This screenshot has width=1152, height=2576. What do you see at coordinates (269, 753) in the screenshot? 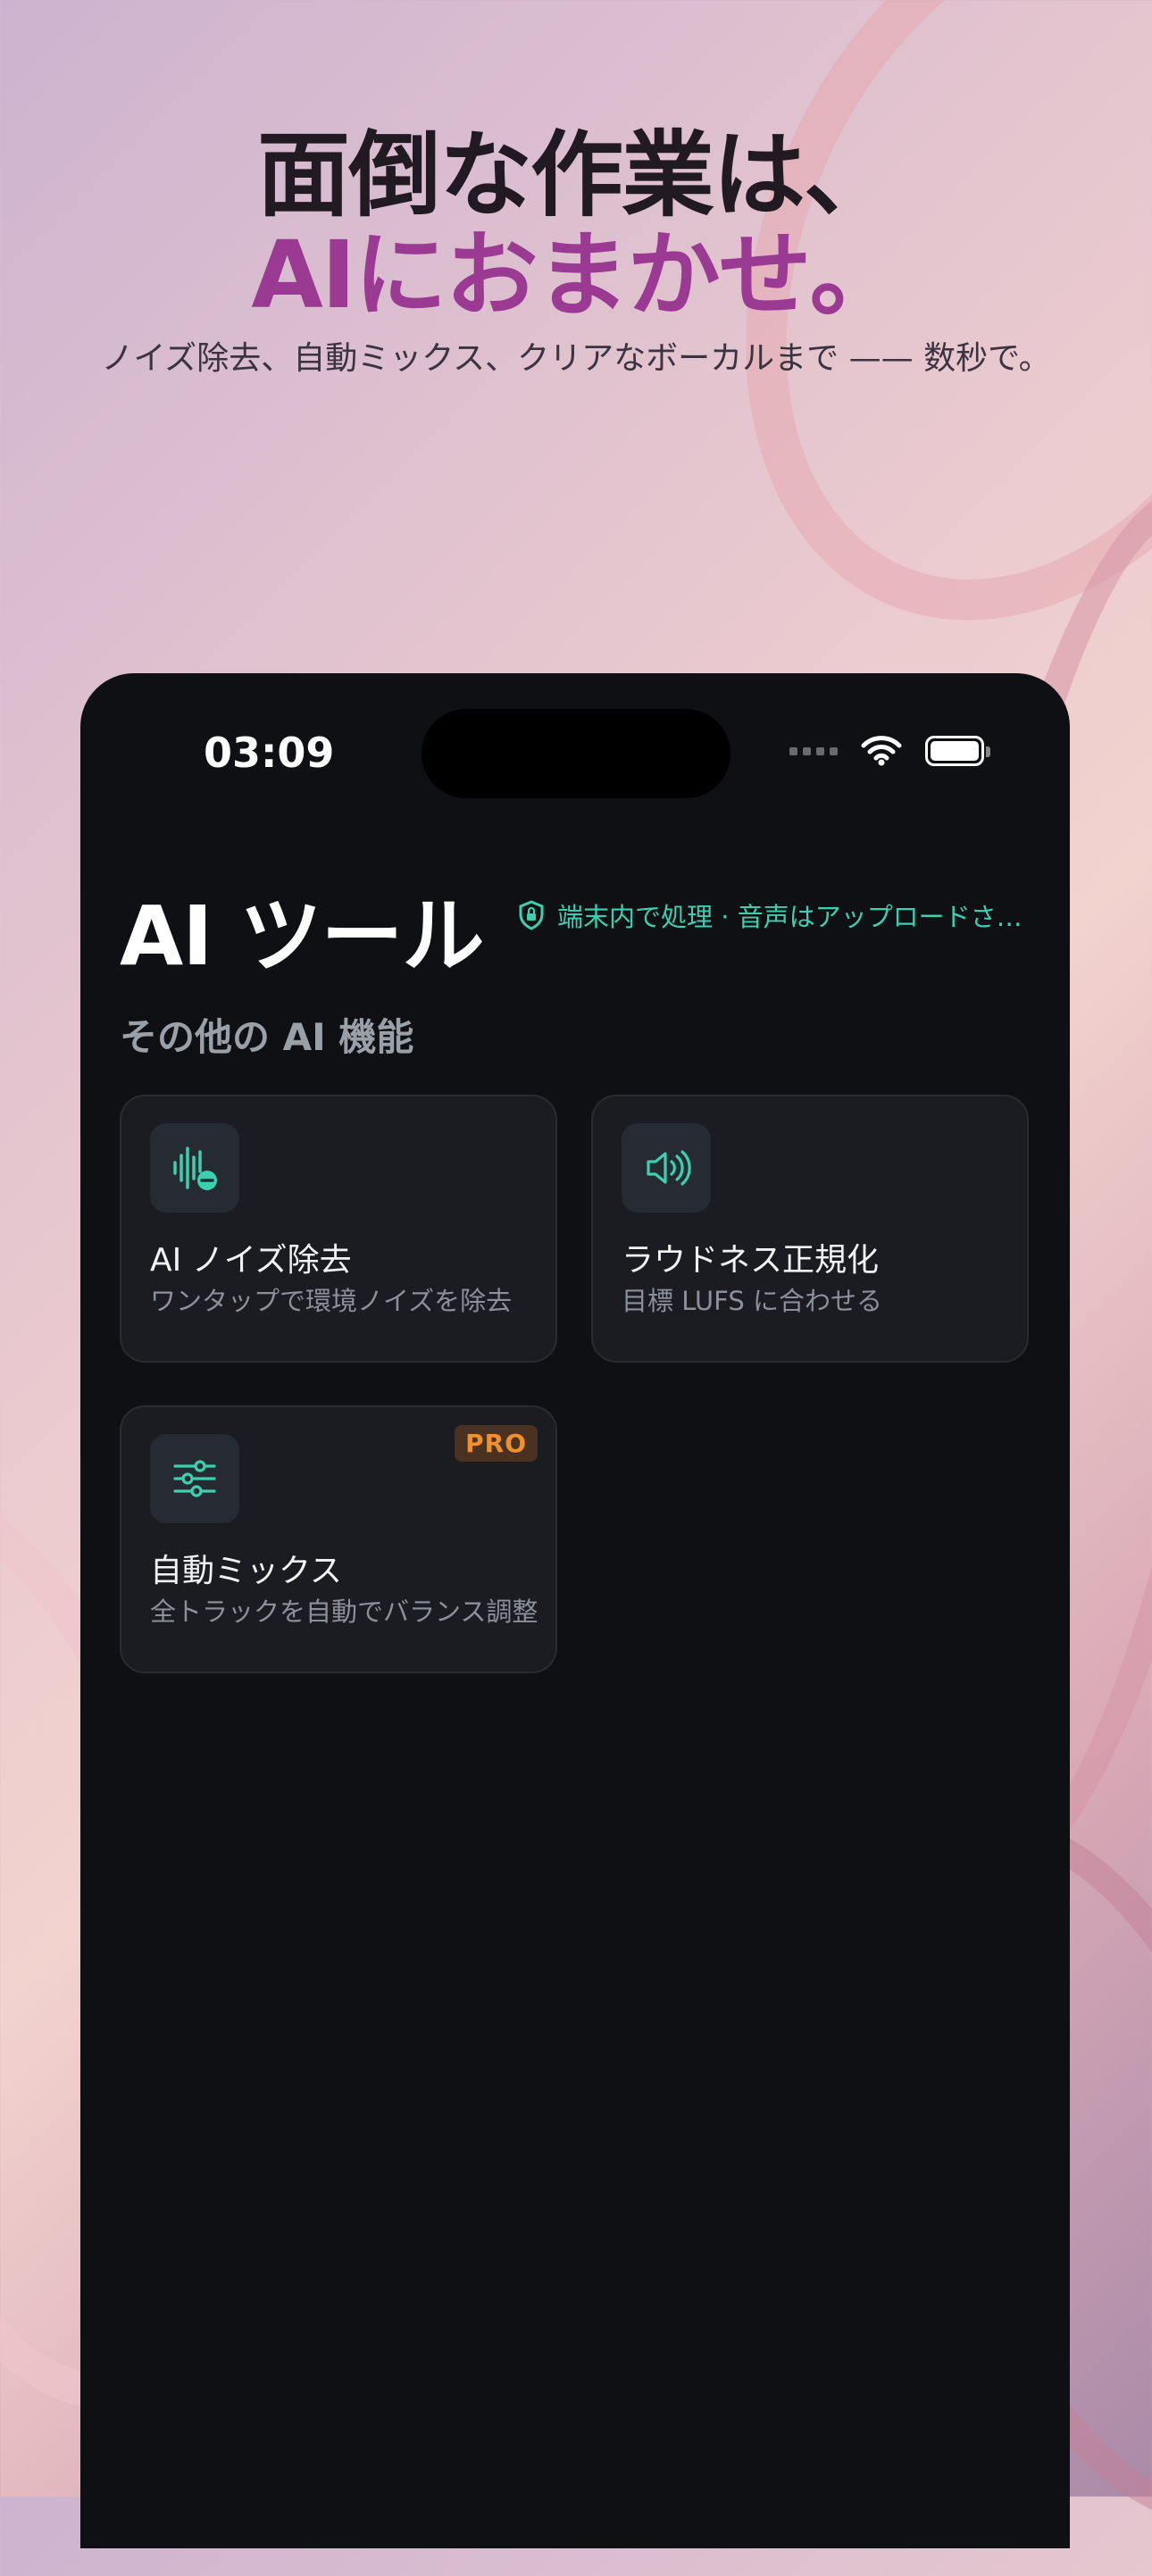
I see `status-time: 03:09` at bounding box center [269, 753].